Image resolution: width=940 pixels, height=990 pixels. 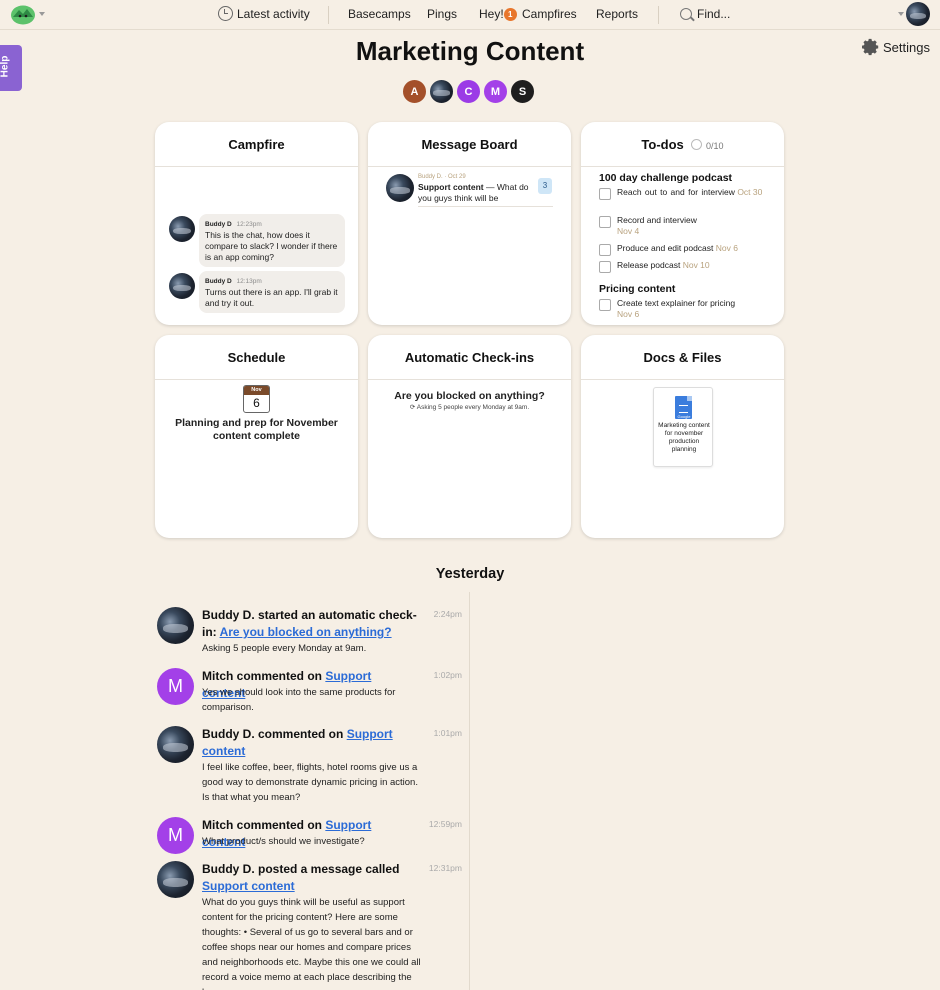 What do you see at coordinates (684, 249) in the screenshot?
I see `todo-item: Produce and edit podcast Nov 6` at bounding box center [684, 249].